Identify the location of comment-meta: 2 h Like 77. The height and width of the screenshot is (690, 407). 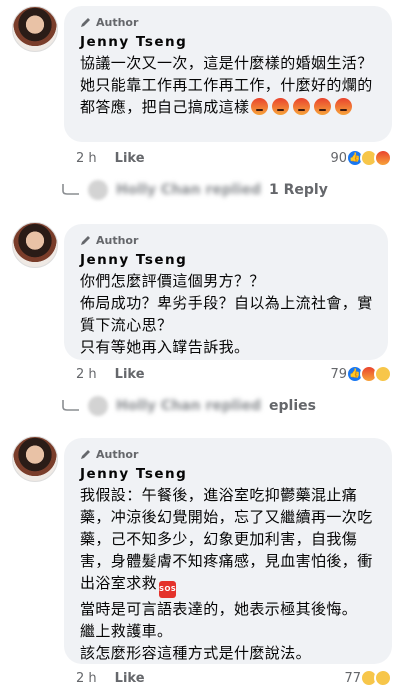
(236, 678).